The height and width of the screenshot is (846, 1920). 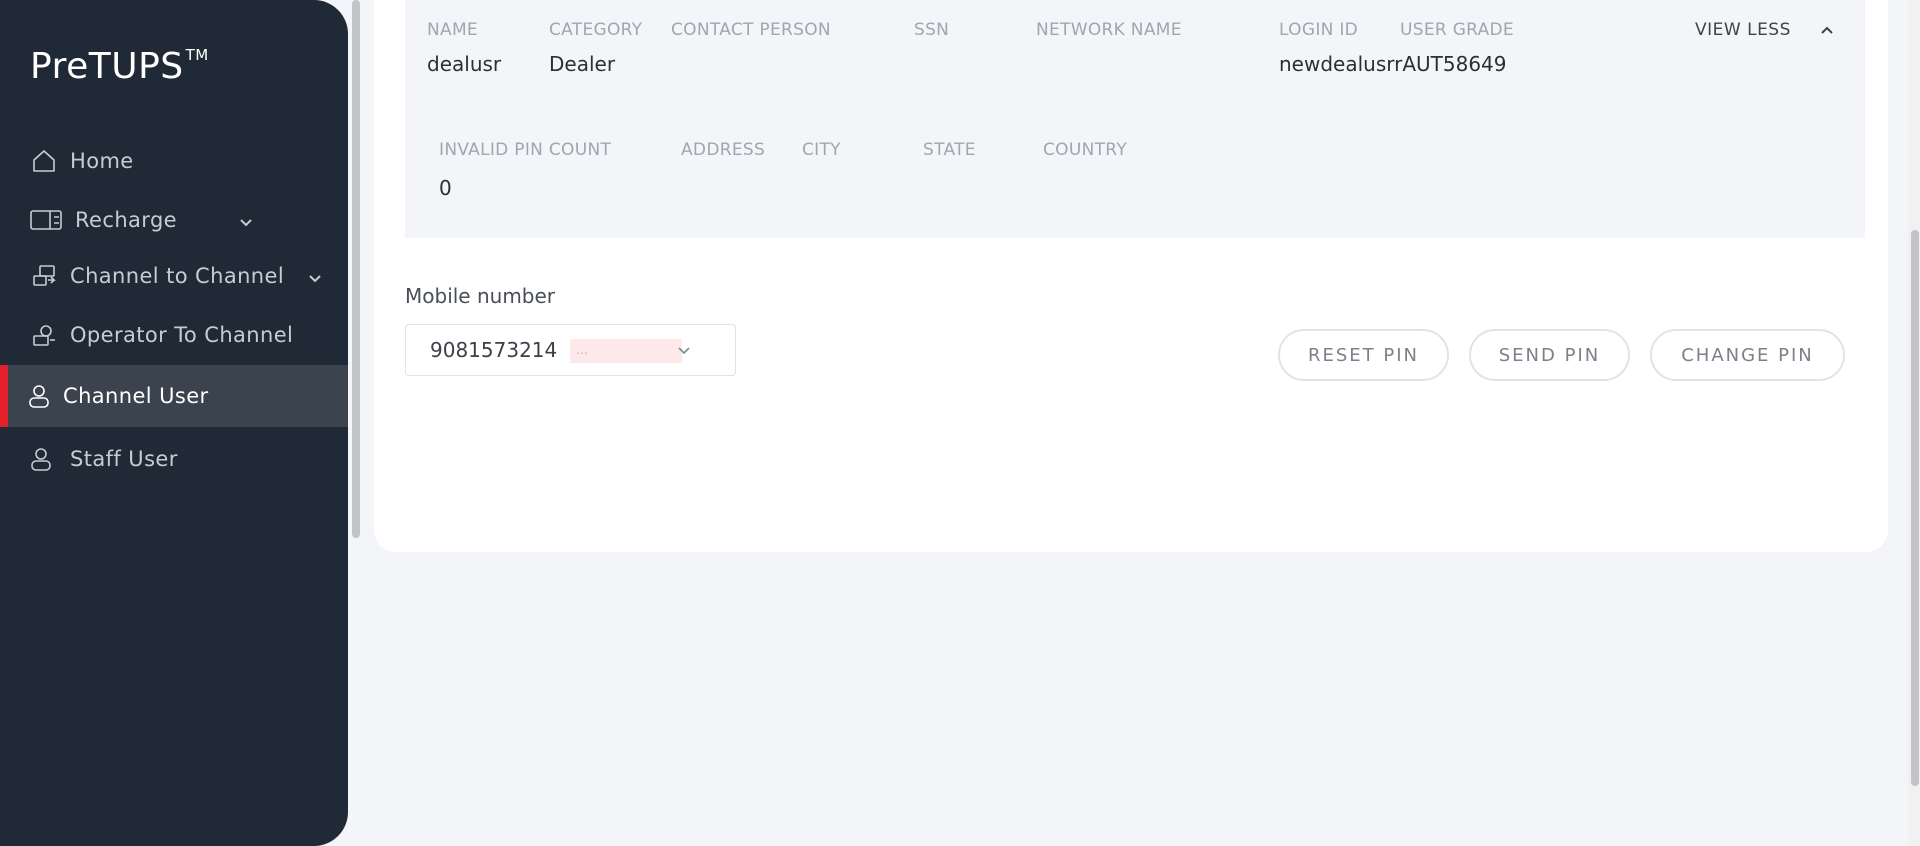 I want to click on sidebar-item-operator-to-channel: Operator To Channel, so click(x=174, y=335).